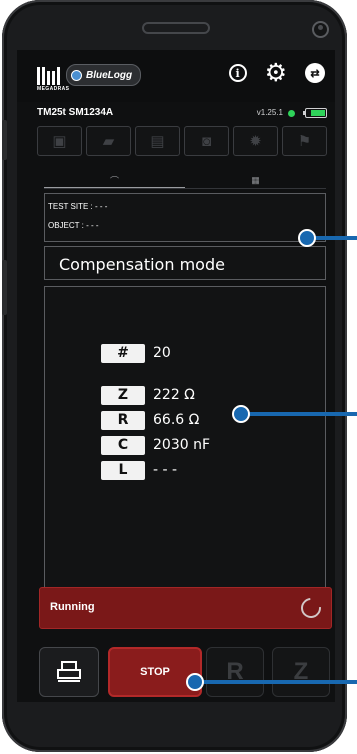 The image size is (357, 754). Describe the element at coordinates (269, 112) in the screenshot. I see `app-version: v1.25.1` at that location.